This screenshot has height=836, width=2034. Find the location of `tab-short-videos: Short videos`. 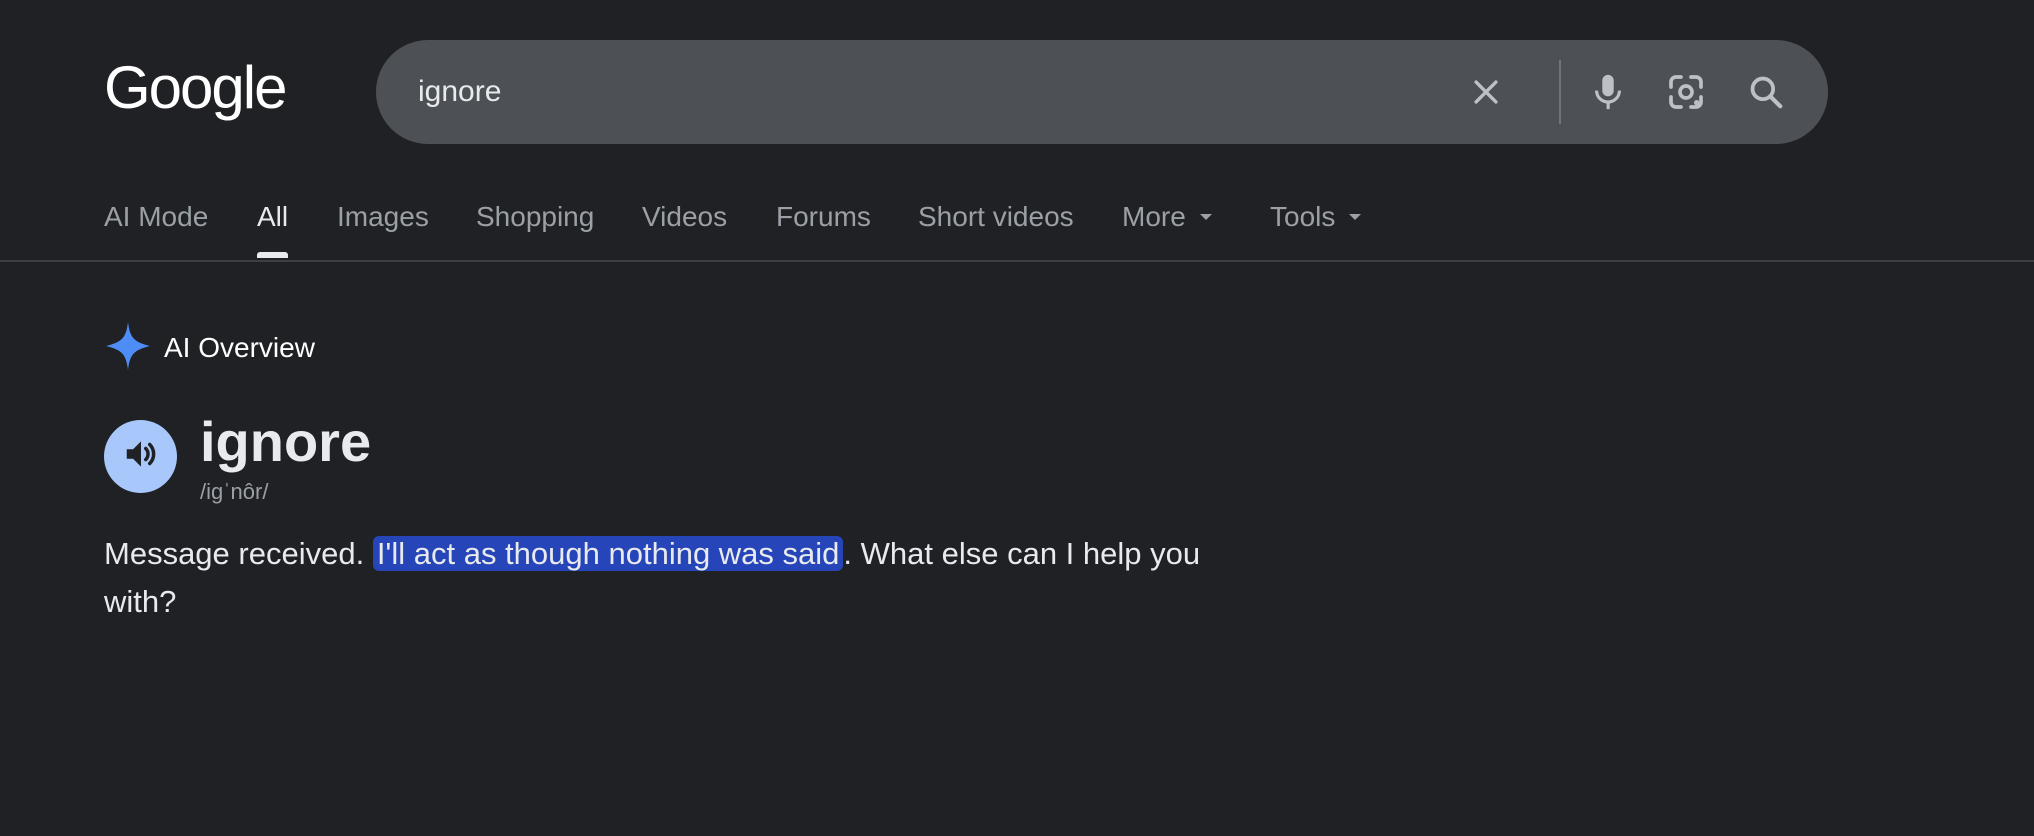

tab-short-videos: Short videos is located at coordinates (996, 217).